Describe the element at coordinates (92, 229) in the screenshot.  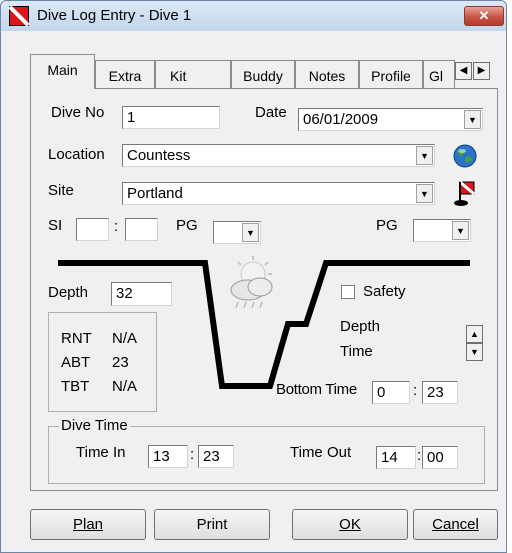
I see `si-hours-input` at that location.